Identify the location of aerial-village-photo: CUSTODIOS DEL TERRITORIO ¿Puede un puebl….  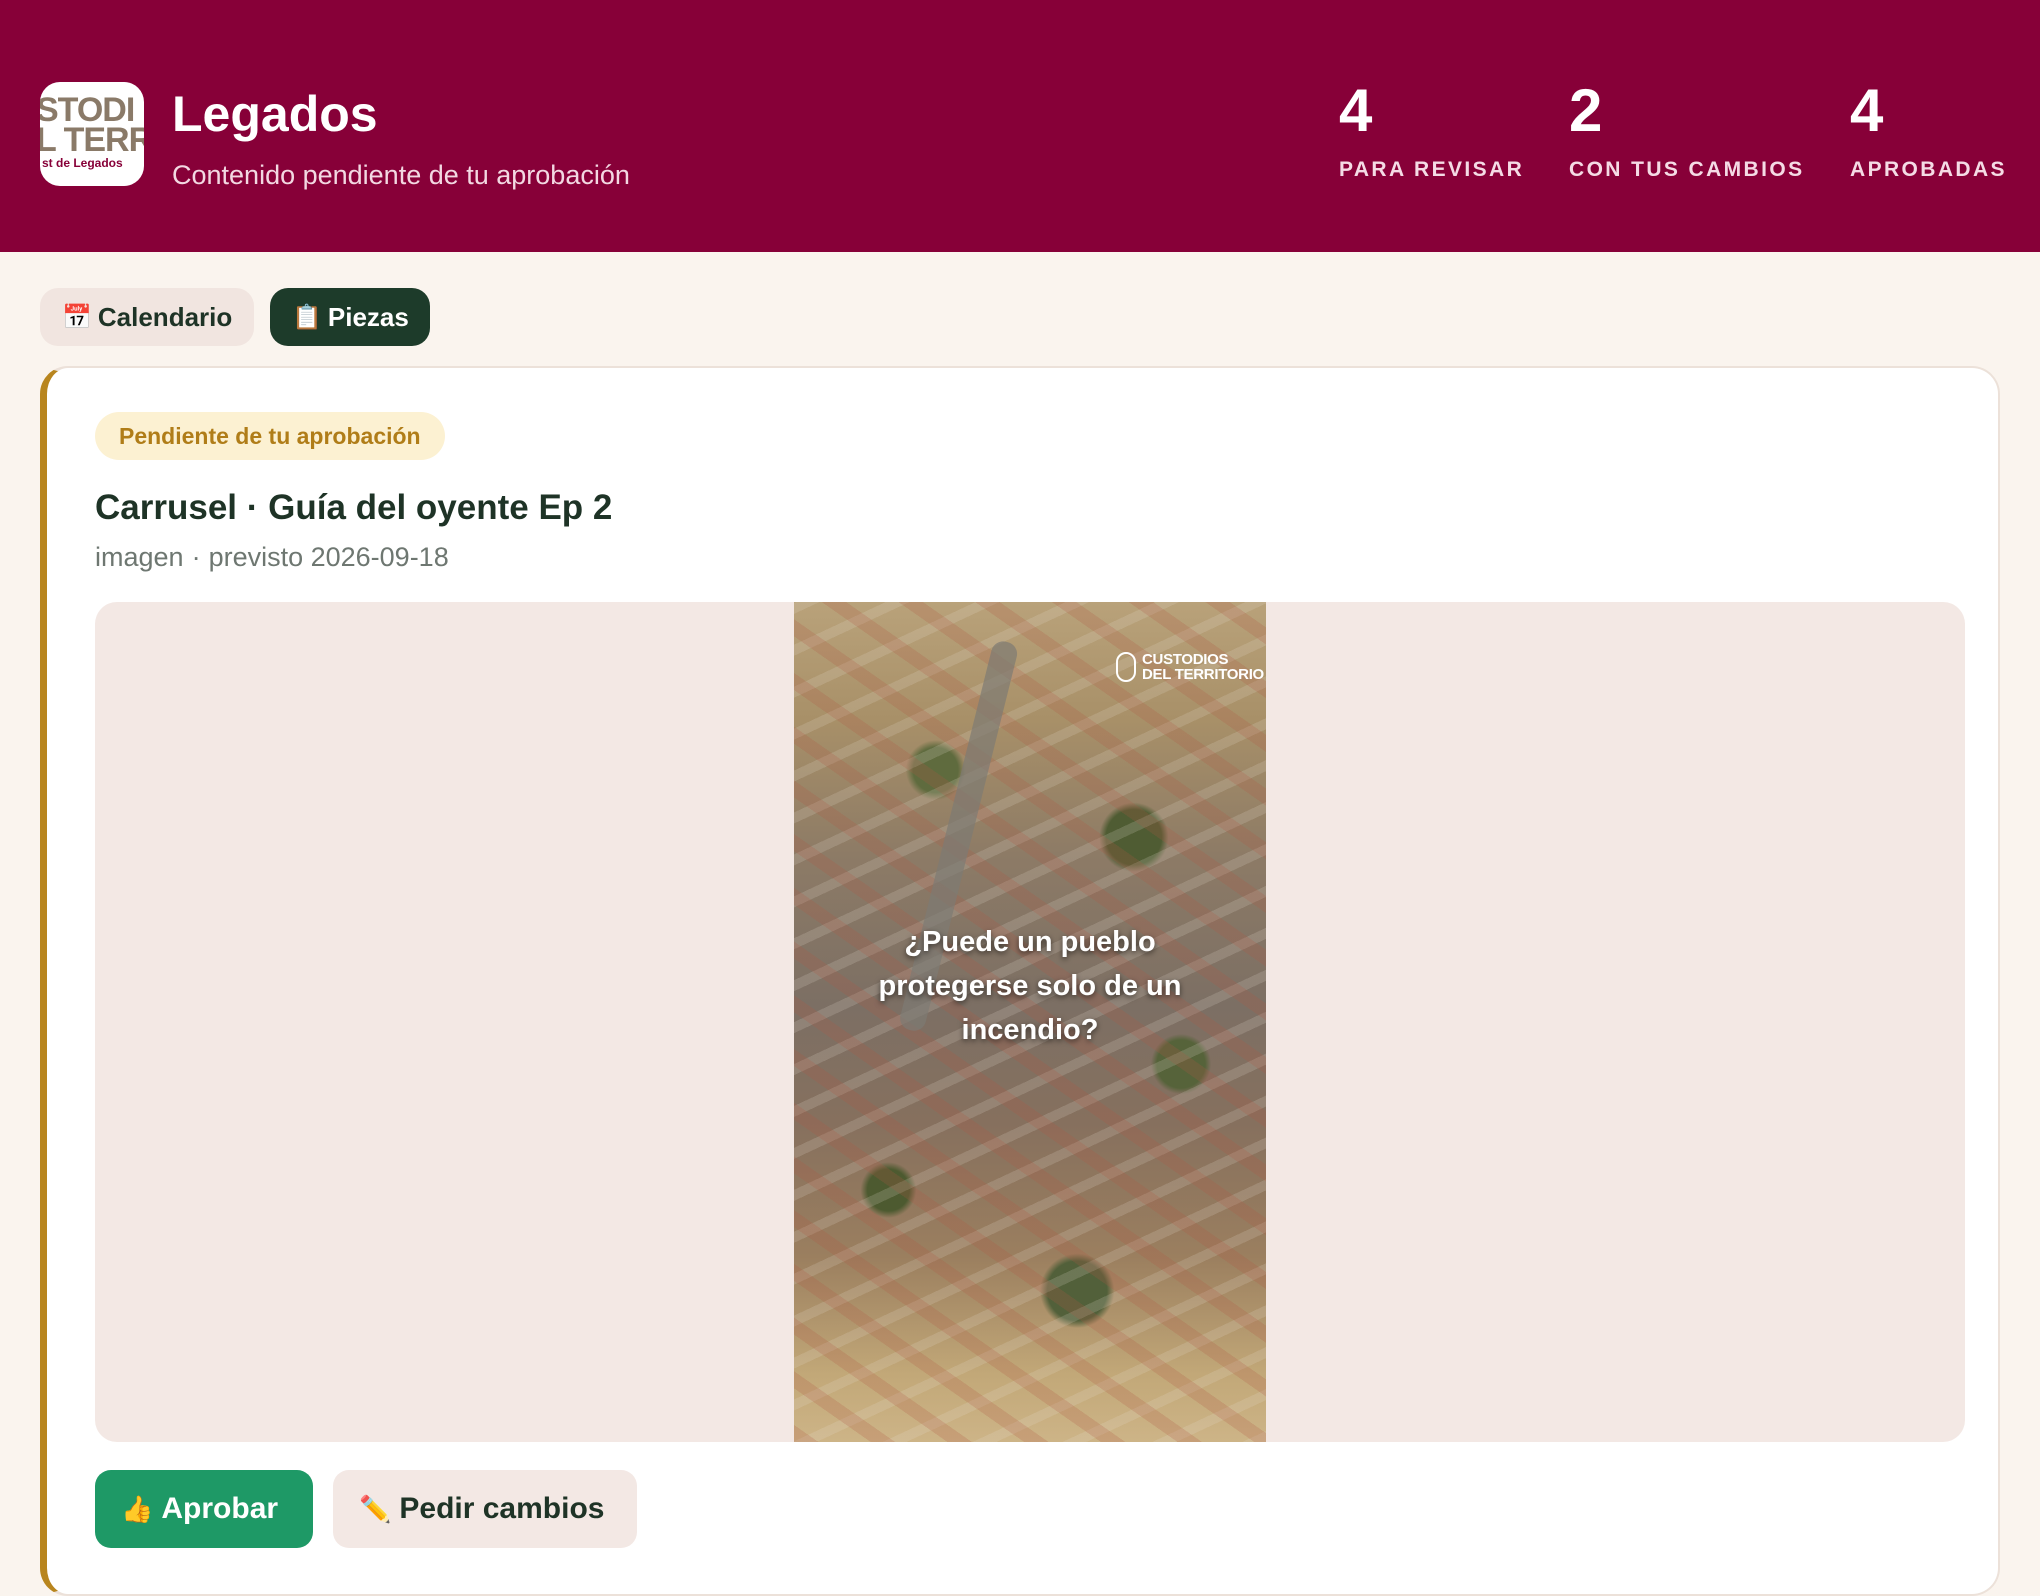
(1030, 1022).